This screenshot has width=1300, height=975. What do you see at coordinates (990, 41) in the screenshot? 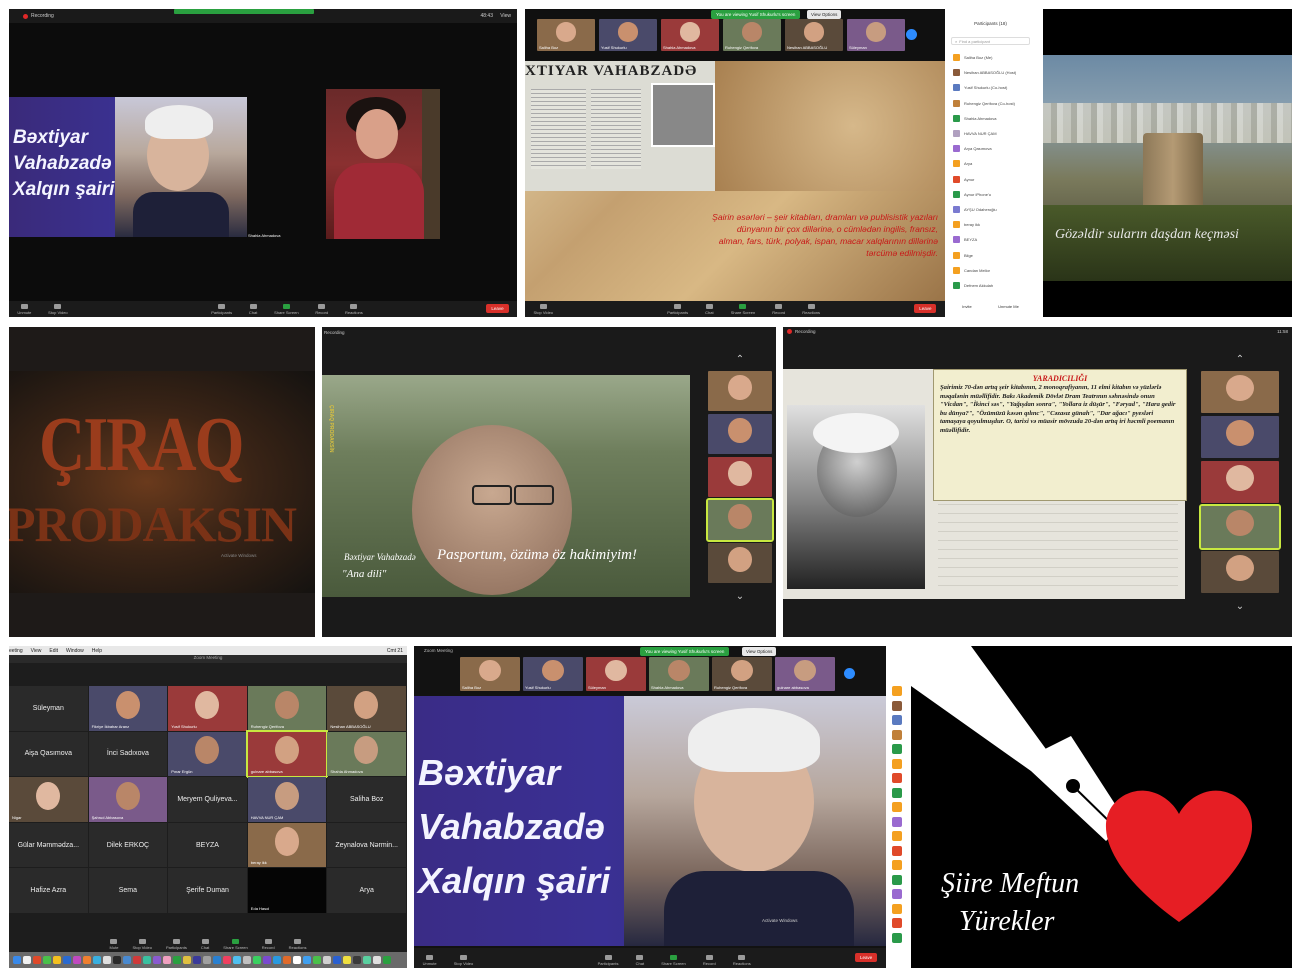
I see `participant-search: ⌕ Find a participant` at bounding box center [990, 41].